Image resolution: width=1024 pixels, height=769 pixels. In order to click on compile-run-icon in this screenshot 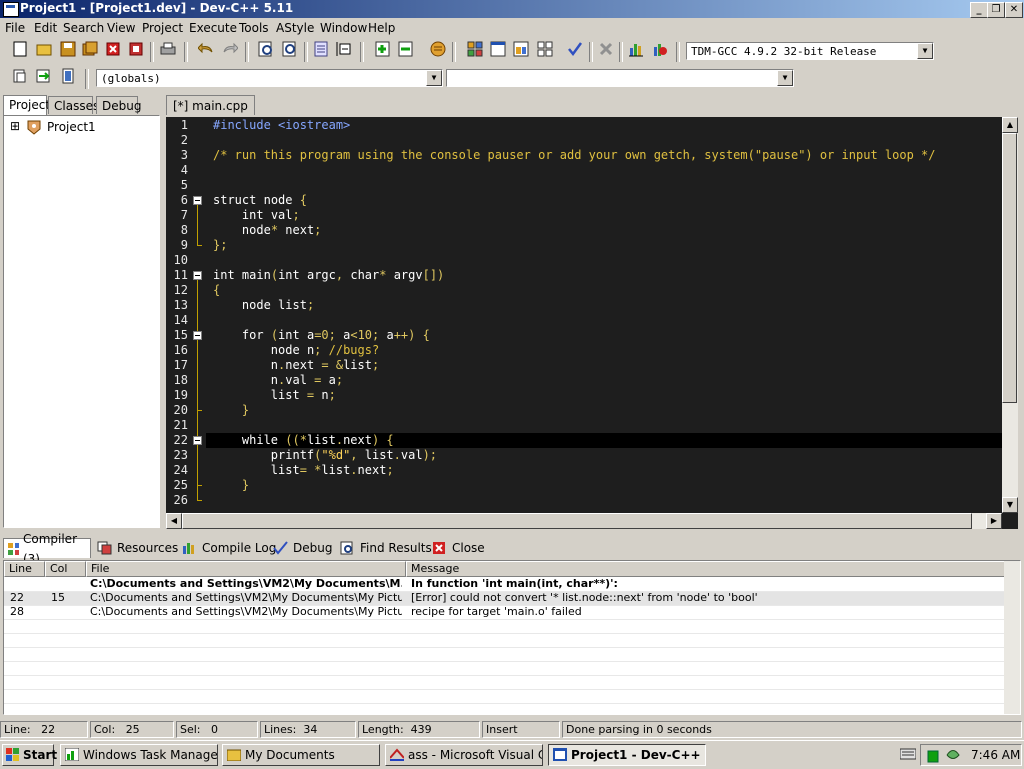, I will do `click(521, 49)`.